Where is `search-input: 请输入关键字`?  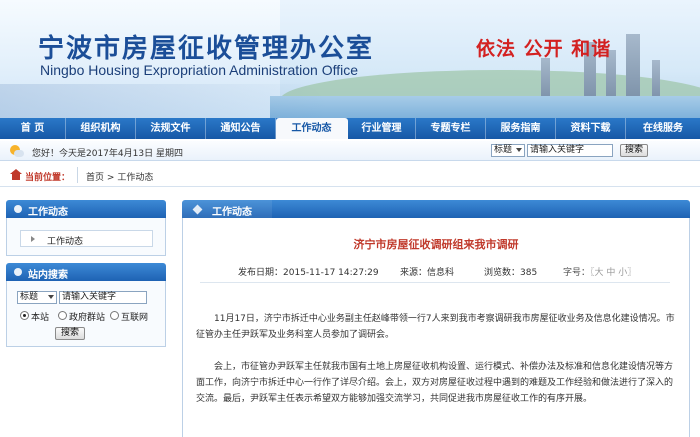
search-input: 请输入关键字 is located at coordinates (570, 150).